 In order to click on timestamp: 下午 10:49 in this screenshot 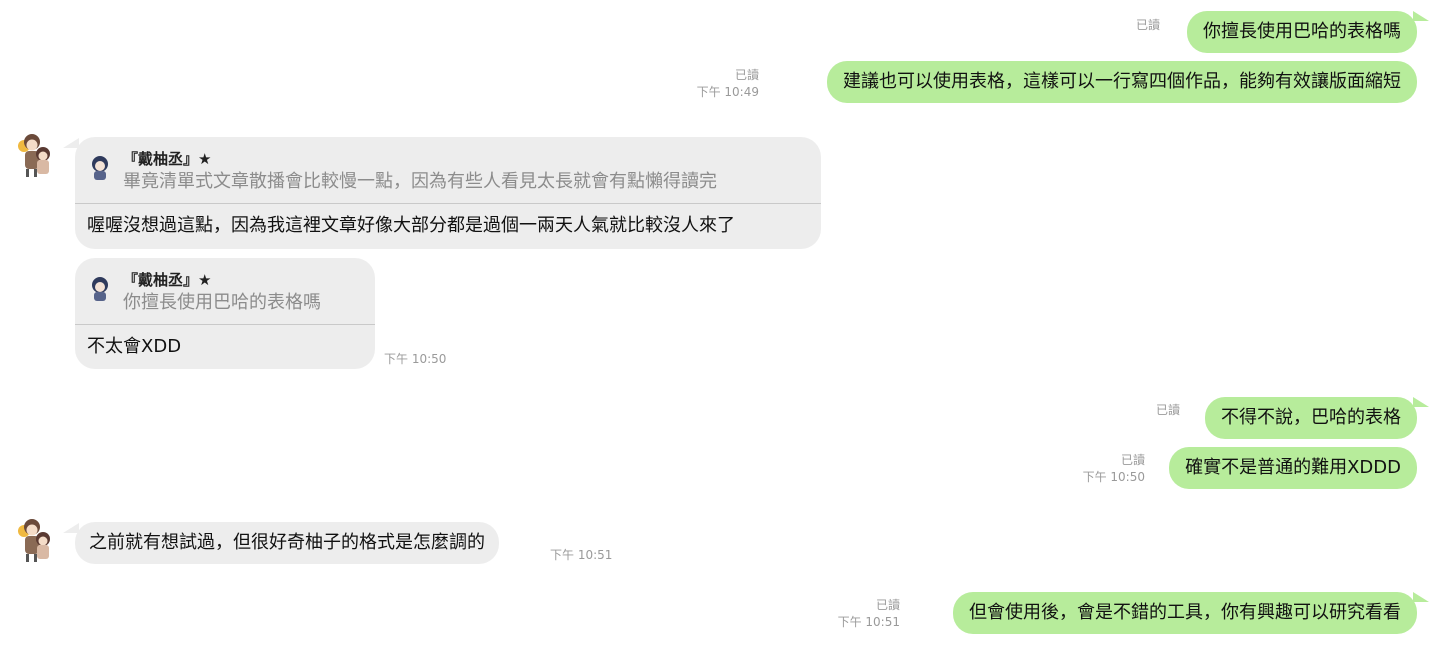, I will do `click(727, 92)`.